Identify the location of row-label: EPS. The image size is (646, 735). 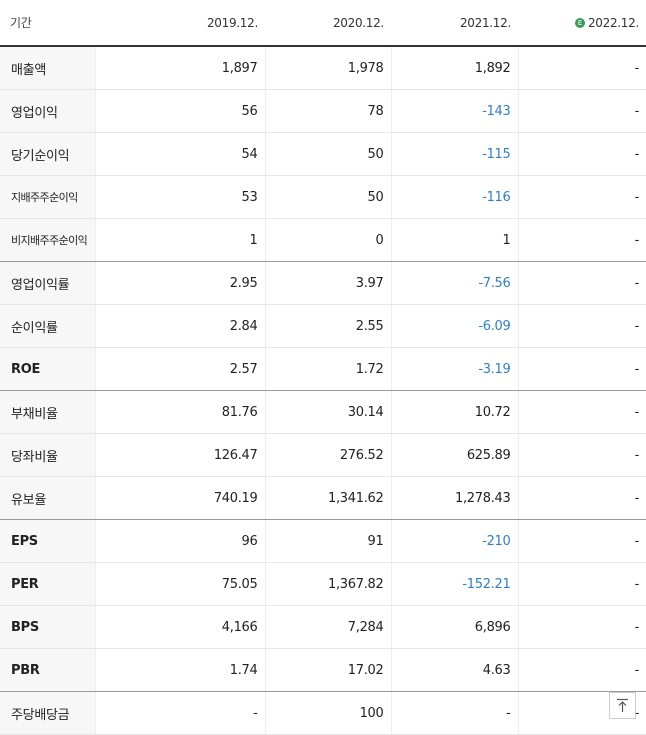
(47, 541).